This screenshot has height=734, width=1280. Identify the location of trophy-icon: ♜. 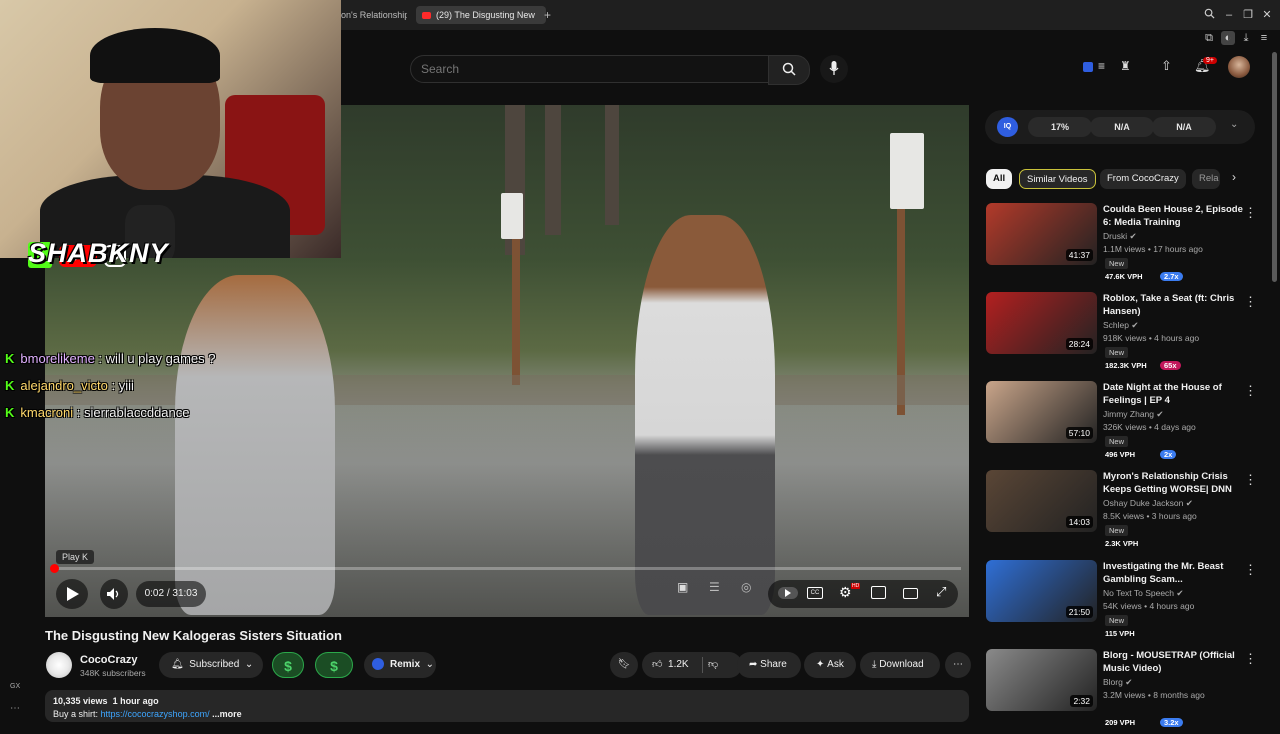
(1125, 66).